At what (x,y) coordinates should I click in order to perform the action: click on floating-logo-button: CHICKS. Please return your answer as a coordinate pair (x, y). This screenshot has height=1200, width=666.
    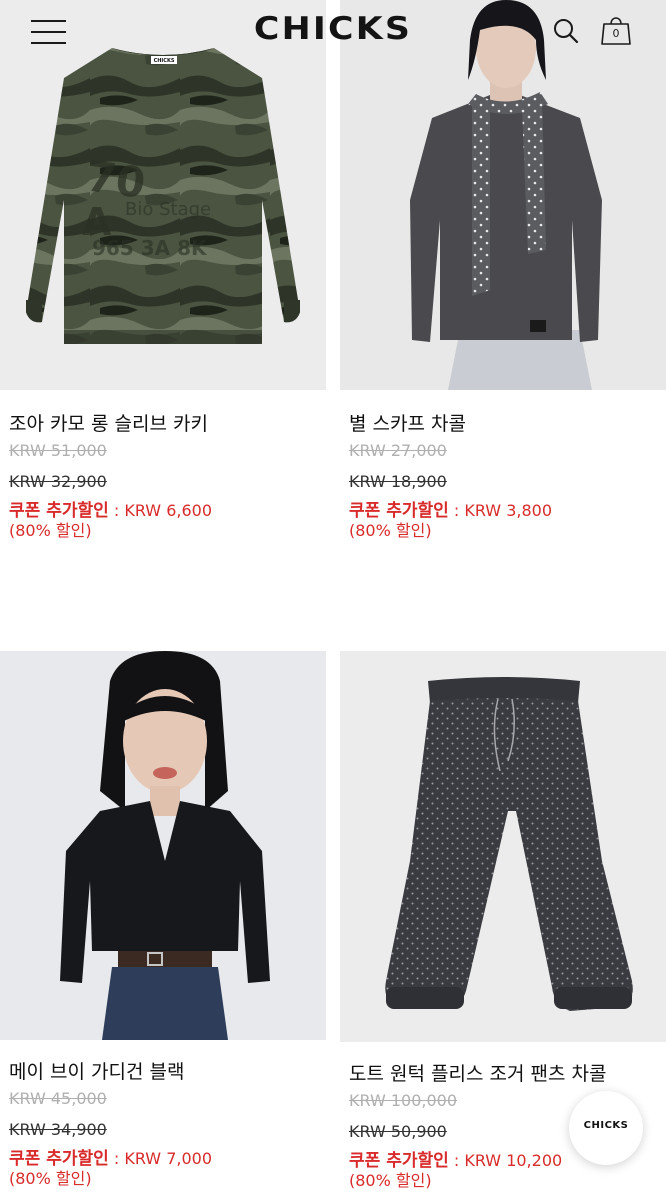
    Looking at the image, I should click on (606, 1128).